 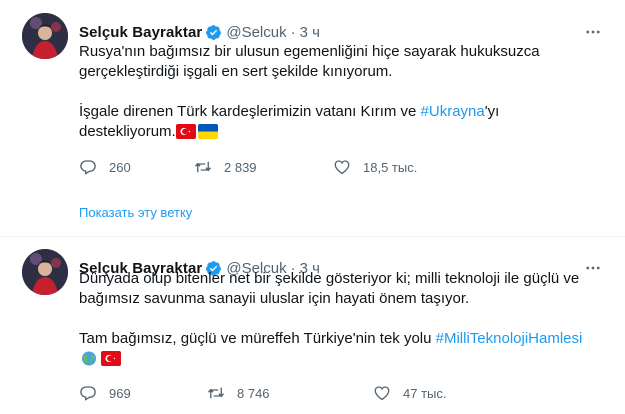 What do you see at coordinates (127, 131) in the screenshot?
I see `tweet-text-segment: destekliyorum.` at bounding box center [127, 131].